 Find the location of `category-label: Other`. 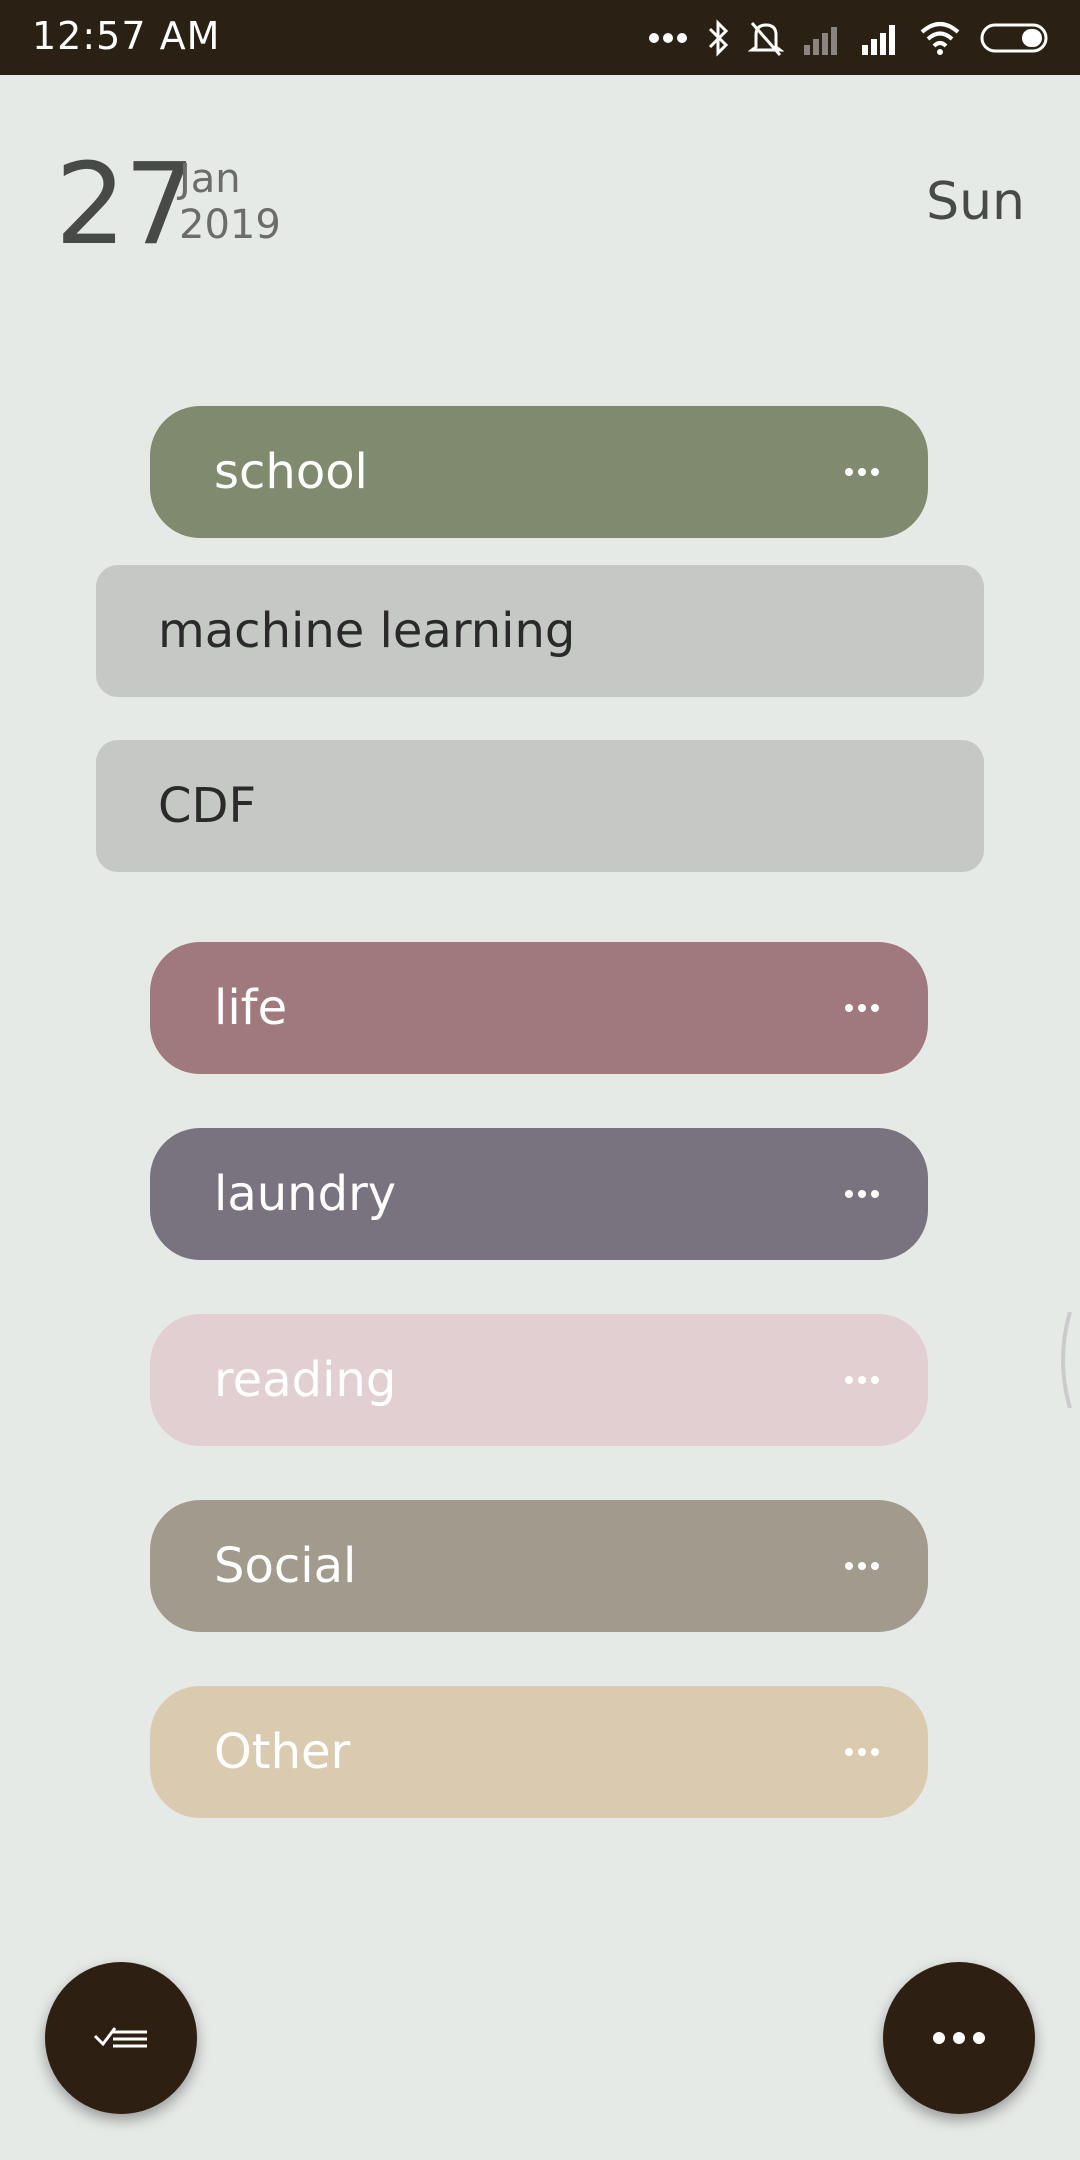

category-label: Other is located at coordinates (282, 1752).